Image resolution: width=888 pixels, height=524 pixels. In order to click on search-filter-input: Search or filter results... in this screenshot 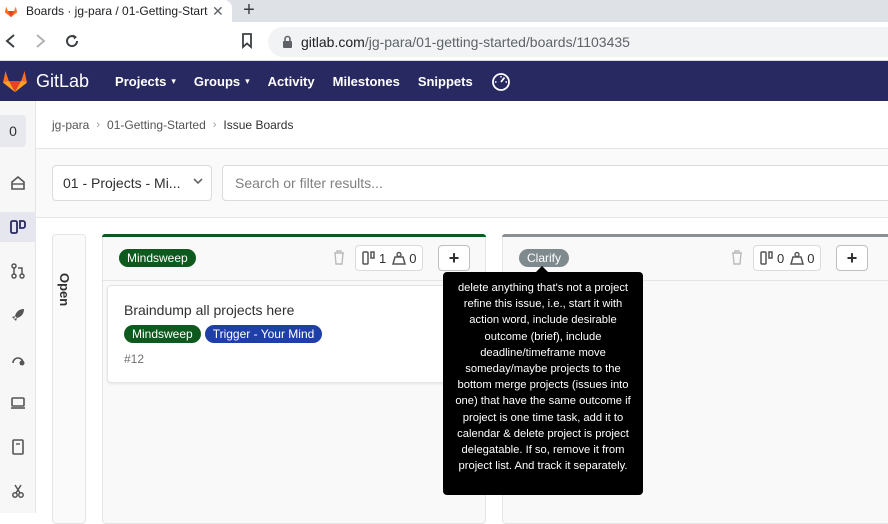, I will do `click(555, 183)`.